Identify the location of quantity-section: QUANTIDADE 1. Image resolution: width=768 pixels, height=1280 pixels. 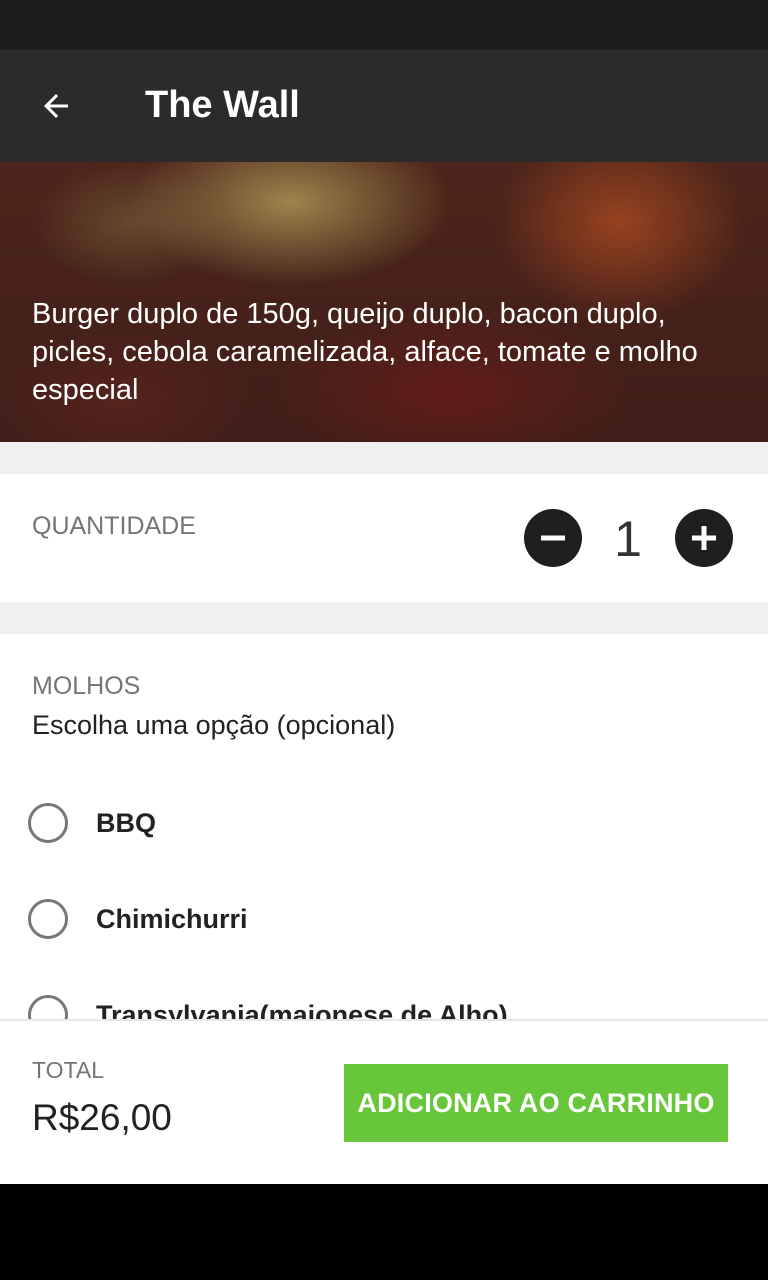
(384, 538).